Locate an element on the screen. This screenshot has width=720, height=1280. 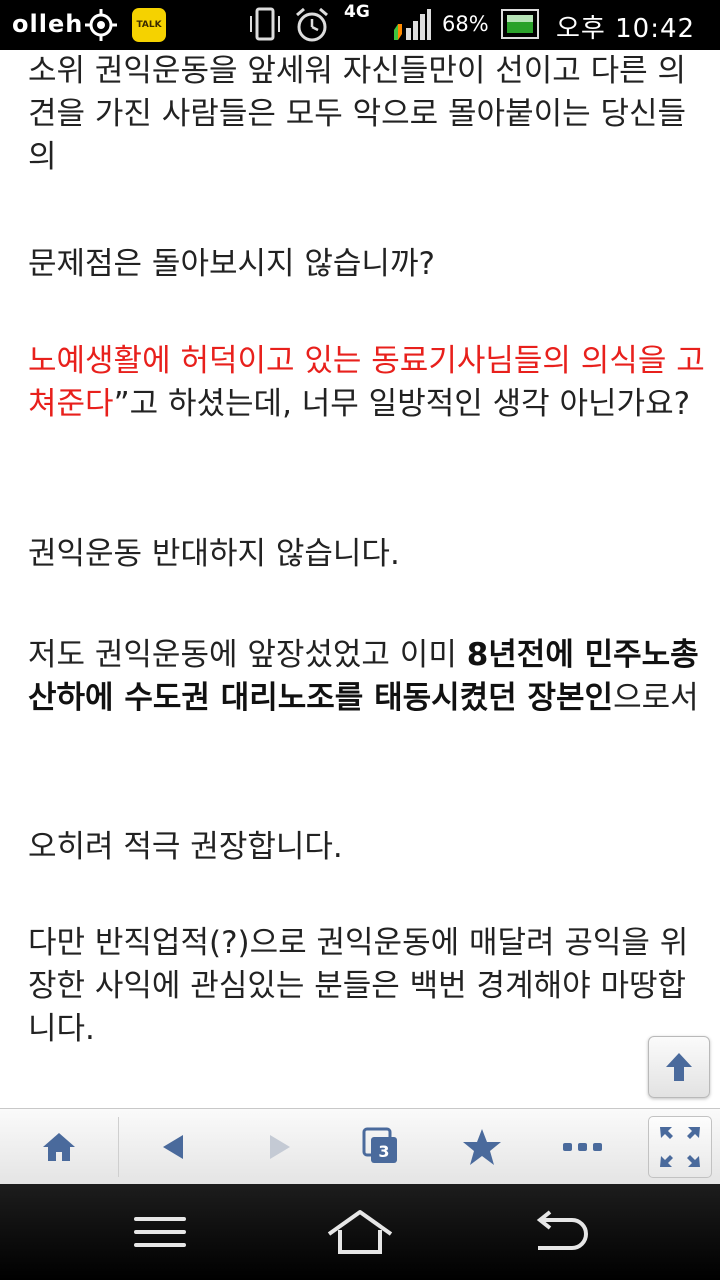
alarm-clock-icon is located at coordinates (312, 24).